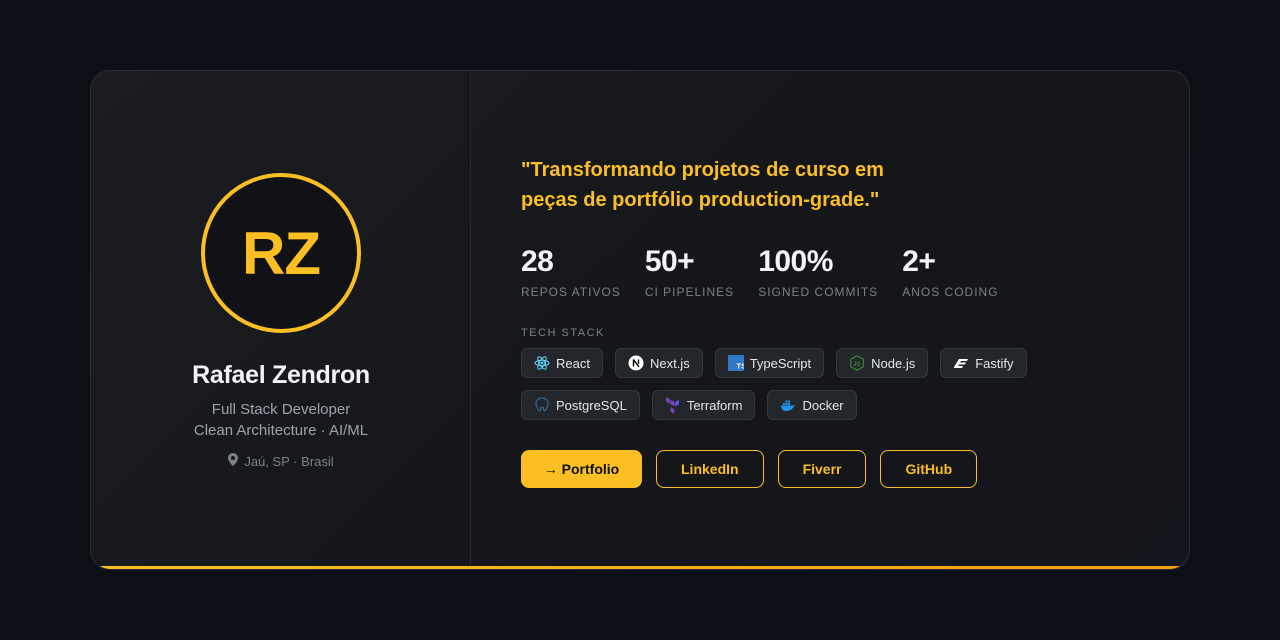  Describe the element at coordinates (281, 375) in the screenshot. I see `profile-name: Rafael Zendron` at that location.